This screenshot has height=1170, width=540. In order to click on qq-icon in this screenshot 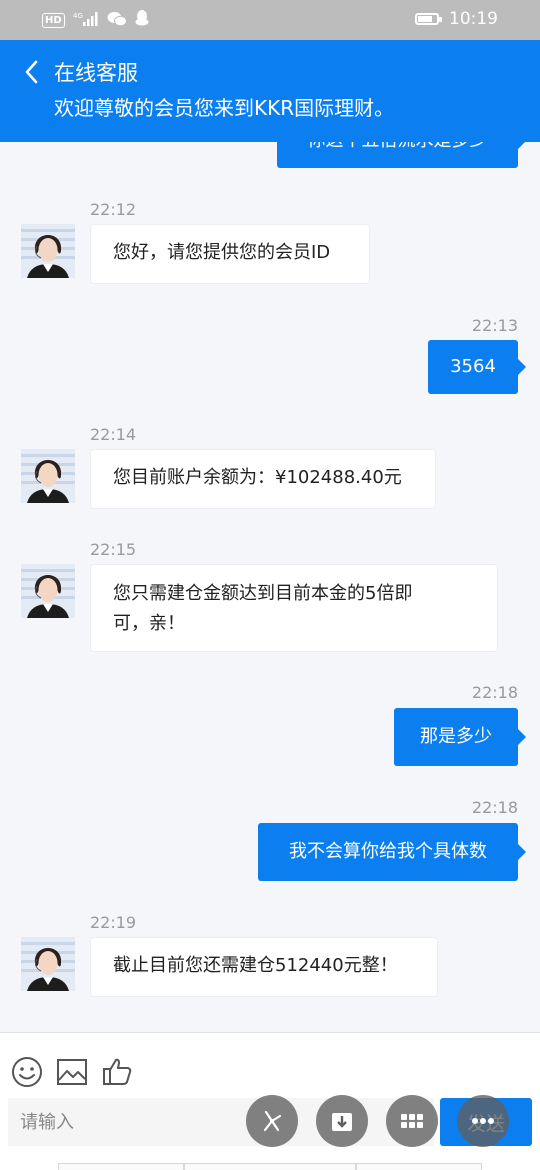, I will do `click(142, 20)`.